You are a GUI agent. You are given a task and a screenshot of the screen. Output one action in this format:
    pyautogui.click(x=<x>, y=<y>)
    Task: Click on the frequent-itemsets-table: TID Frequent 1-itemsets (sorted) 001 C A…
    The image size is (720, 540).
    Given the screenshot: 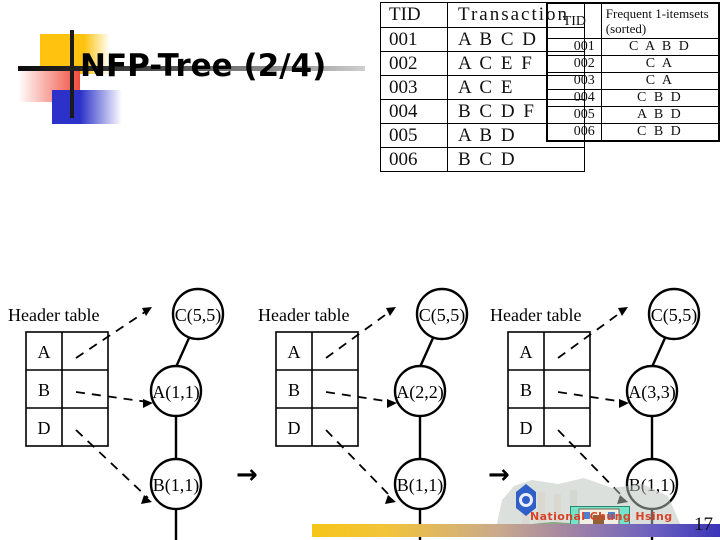 What is the action you would take?
    pyautogui.click(x=633, y=72)
    